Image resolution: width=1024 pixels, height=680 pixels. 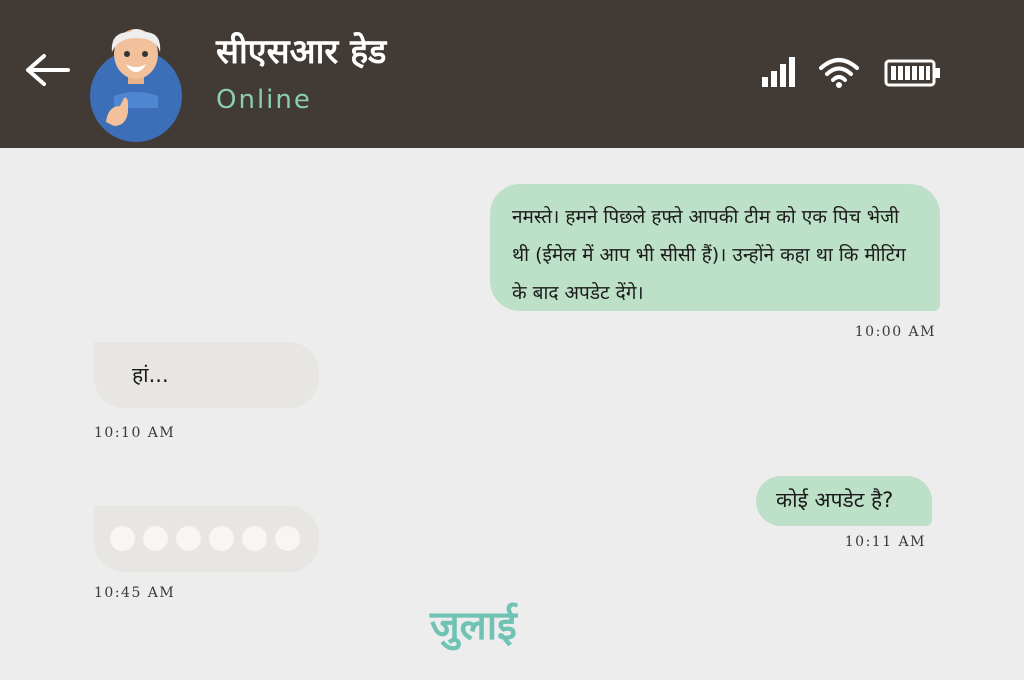 What do you see at coordinates (473, 626) in the screenshot?
I see `month-label: जुलाई` at bounding box center [473, 626].